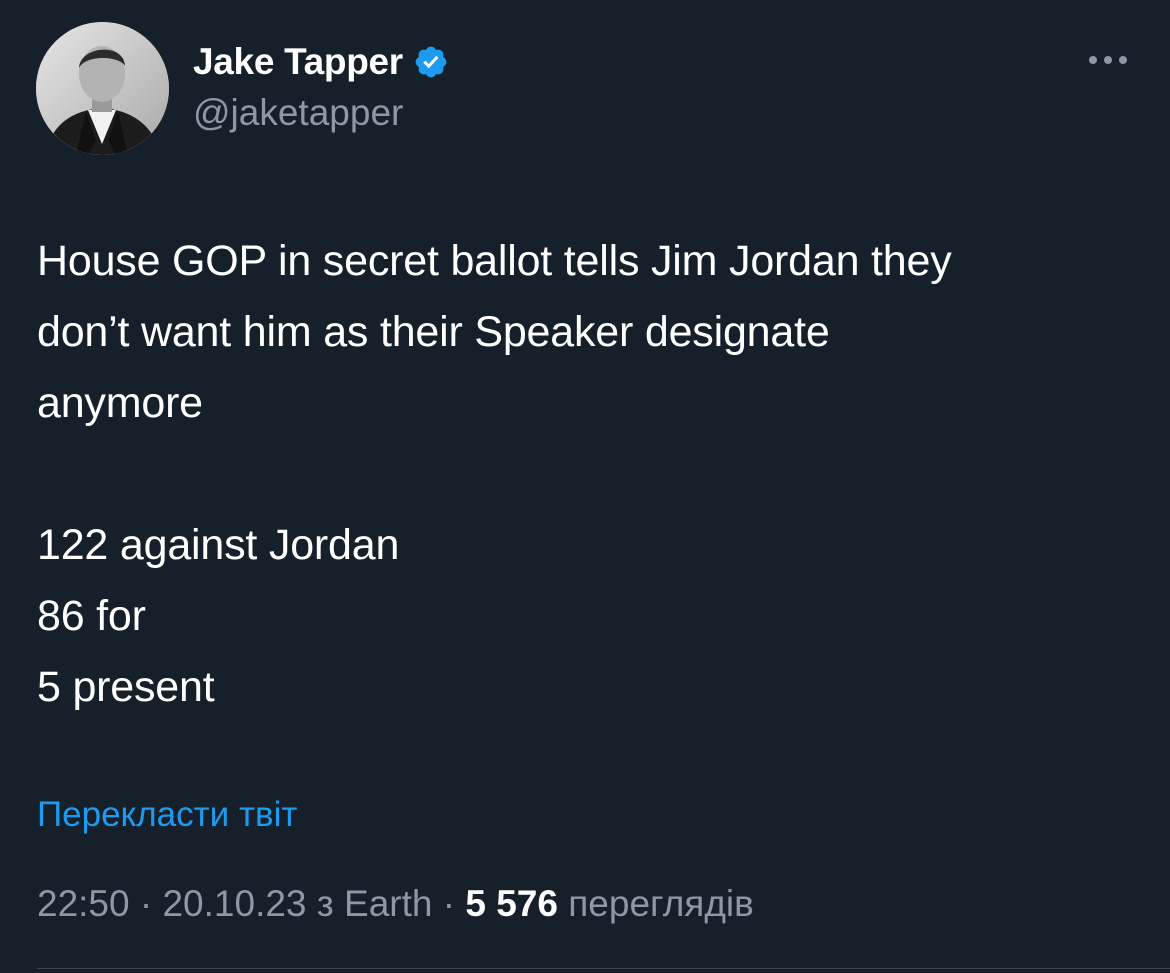  Describe the element at coordinates (218, 545) in the screenshot. I see `tweet-text-line: 122 against Jordan` at that location.